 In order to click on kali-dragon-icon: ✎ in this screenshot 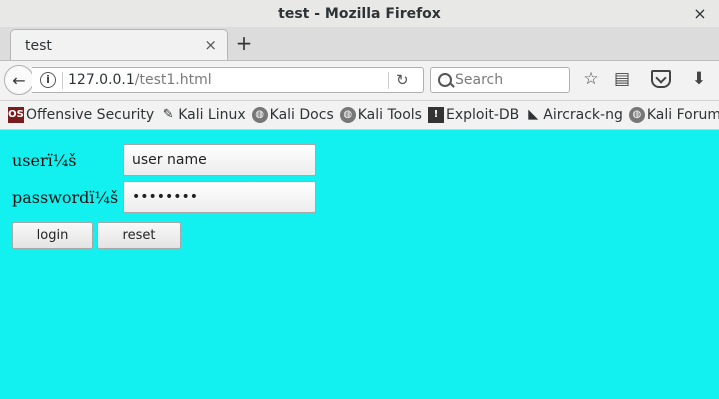, I will do `click(168, 114)`.